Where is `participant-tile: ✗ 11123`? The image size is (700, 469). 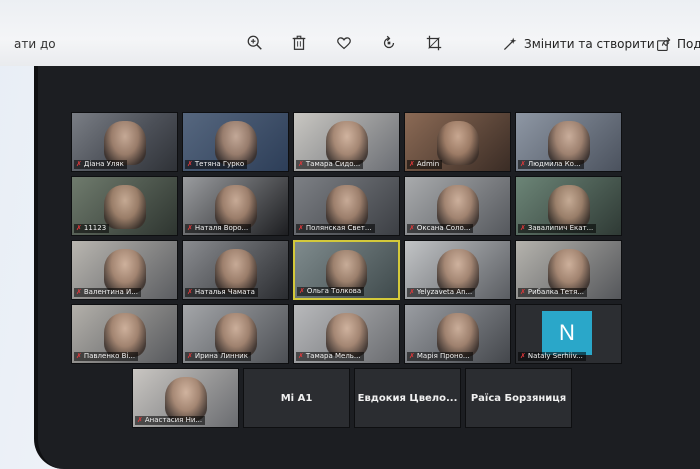 participant-tile: ✗ 11123 is located at coordinates (124, 206).